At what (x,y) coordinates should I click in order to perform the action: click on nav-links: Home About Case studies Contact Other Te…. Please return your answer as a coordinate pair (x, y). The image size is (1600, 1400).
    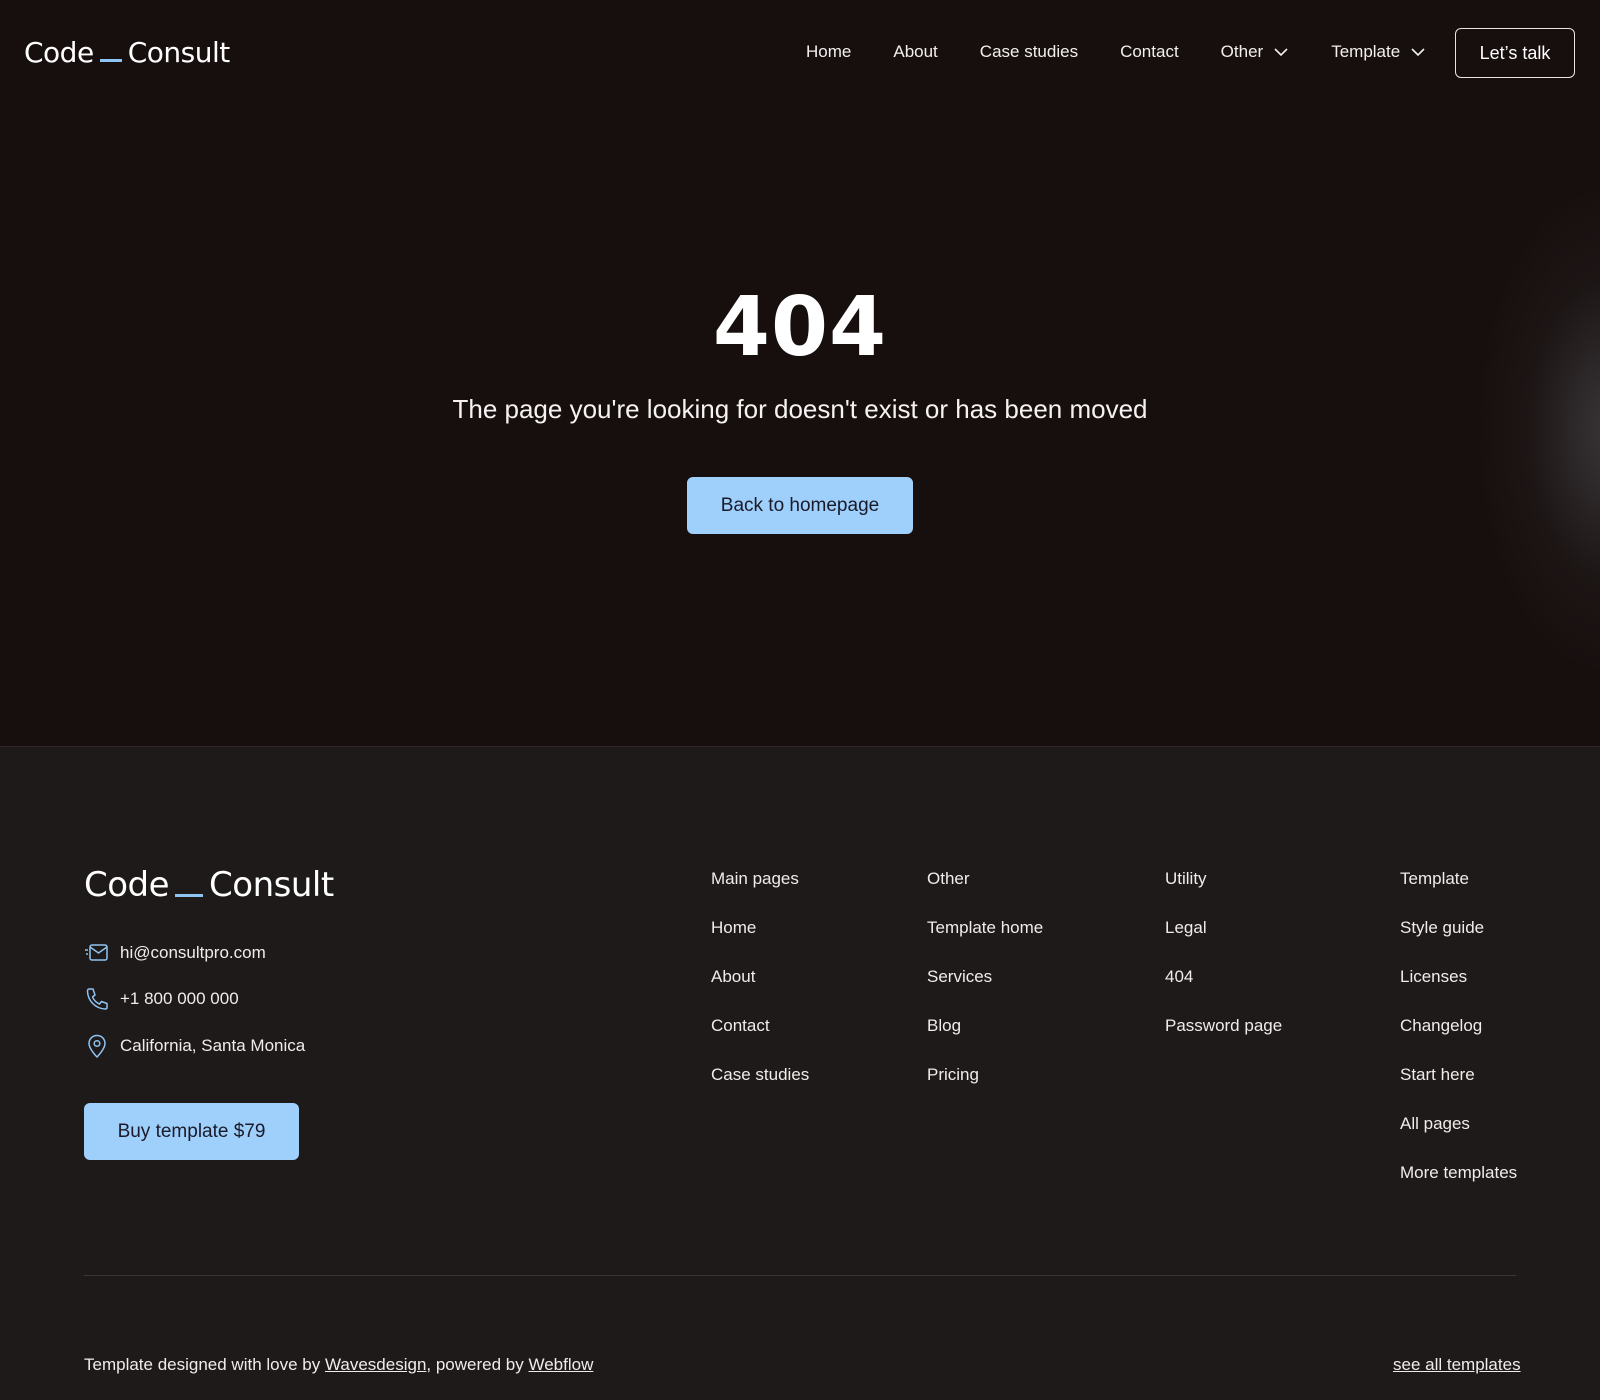
    Looking at the image, I should click on (1137, 52).